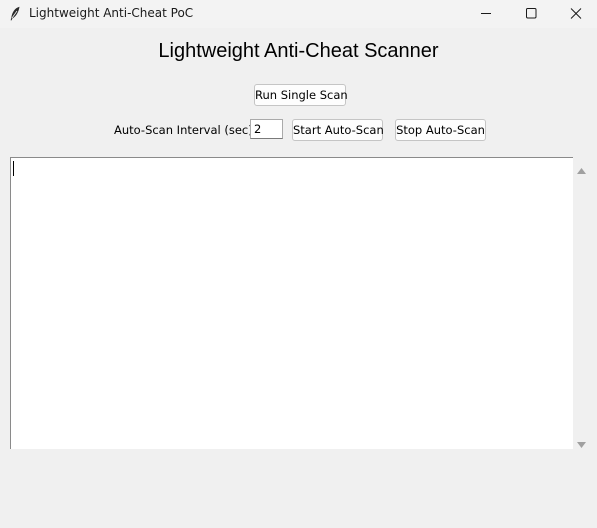 This screenshot has height=528, width=597. Describe the element at coordinates (298, 51) in the screenshot. I see `page-title: Lightweight Anti-Cheat Scanner` at that location.